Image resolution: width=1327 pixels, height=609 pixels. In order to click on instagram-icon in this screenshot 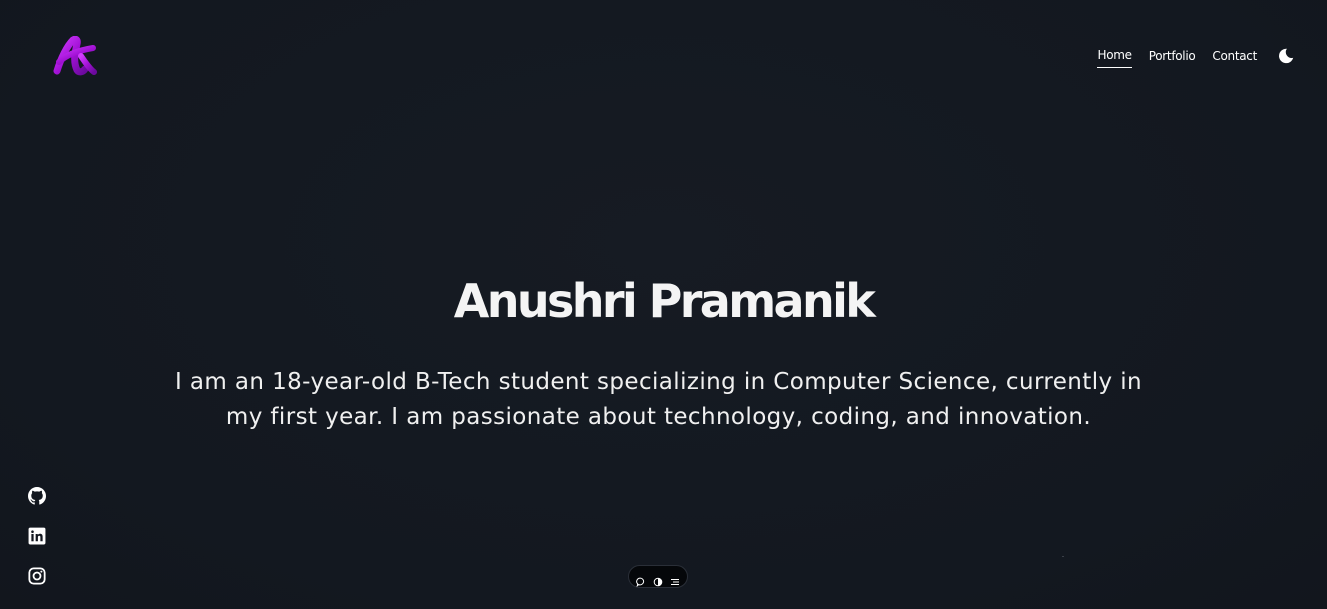, I will do `click(37, 576)`.